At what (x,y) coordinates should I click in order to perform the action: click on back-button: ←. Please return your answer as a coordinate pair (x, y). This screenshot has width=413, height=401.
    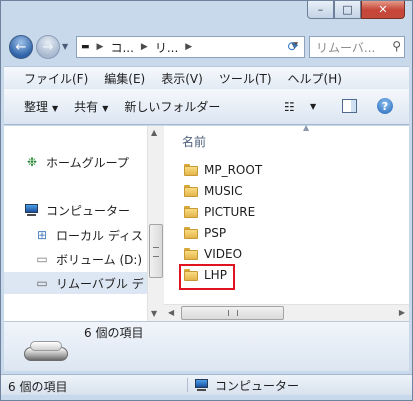
    Looking at the image, I should click on (21, 47).